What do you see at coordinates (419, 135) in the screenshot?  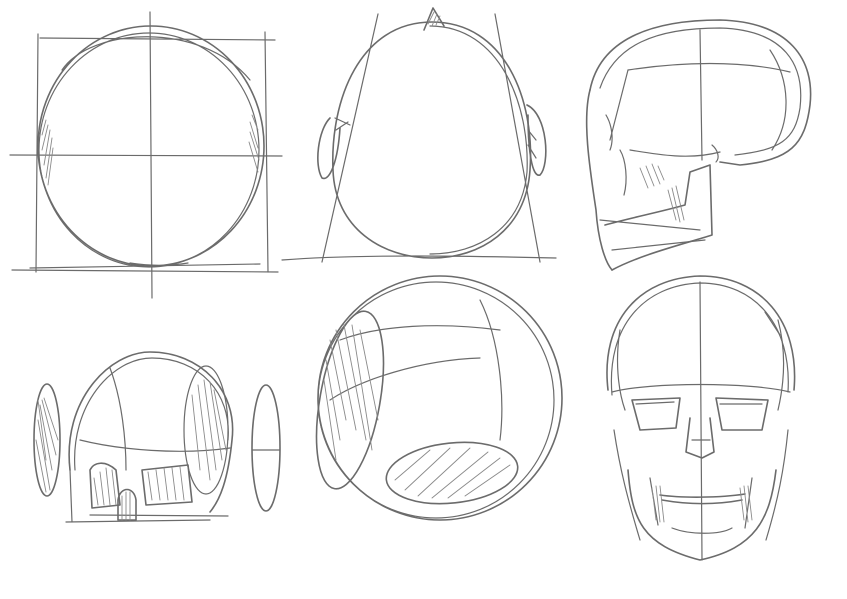 I see `head-top-view-with-ears` at bounding box center [419, 135].